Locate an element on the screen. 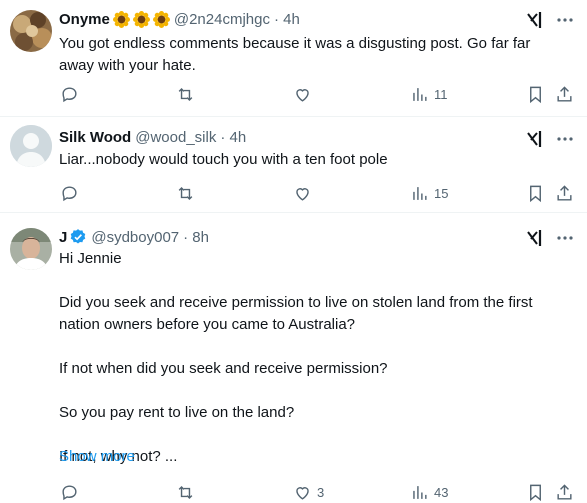 This screenshot has height=503, width=587. post-paragraph: Hi Jennie is located at coordinates (90, 258).